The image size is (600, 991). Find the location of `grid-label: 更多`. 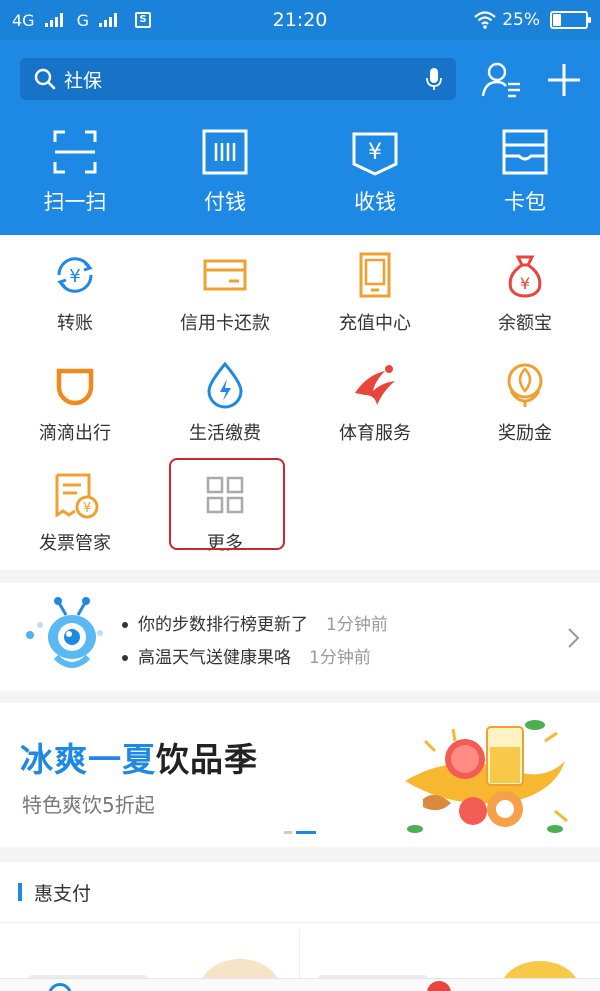

grid-label: 更多 is located at coordinates (225, 543).